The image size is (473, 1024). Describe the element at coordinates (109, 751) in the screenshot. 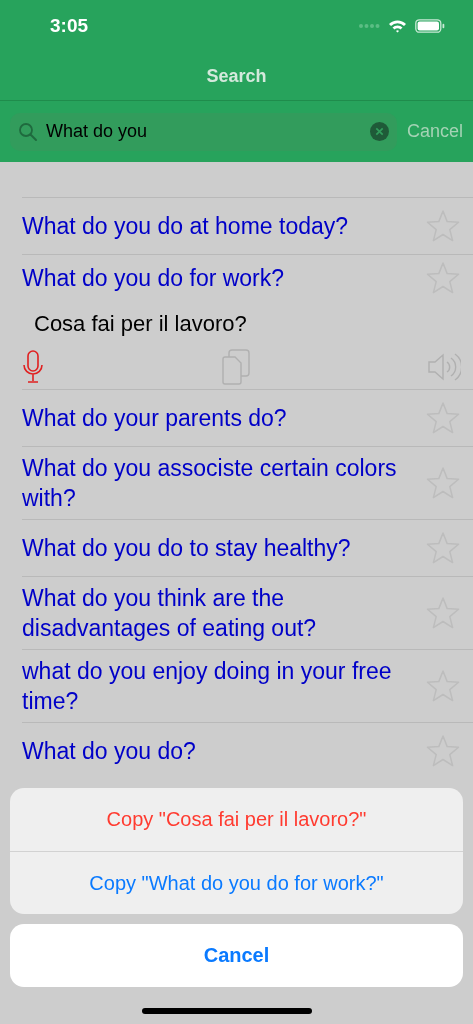

I see `phrase-text: What do you do?` at that location.